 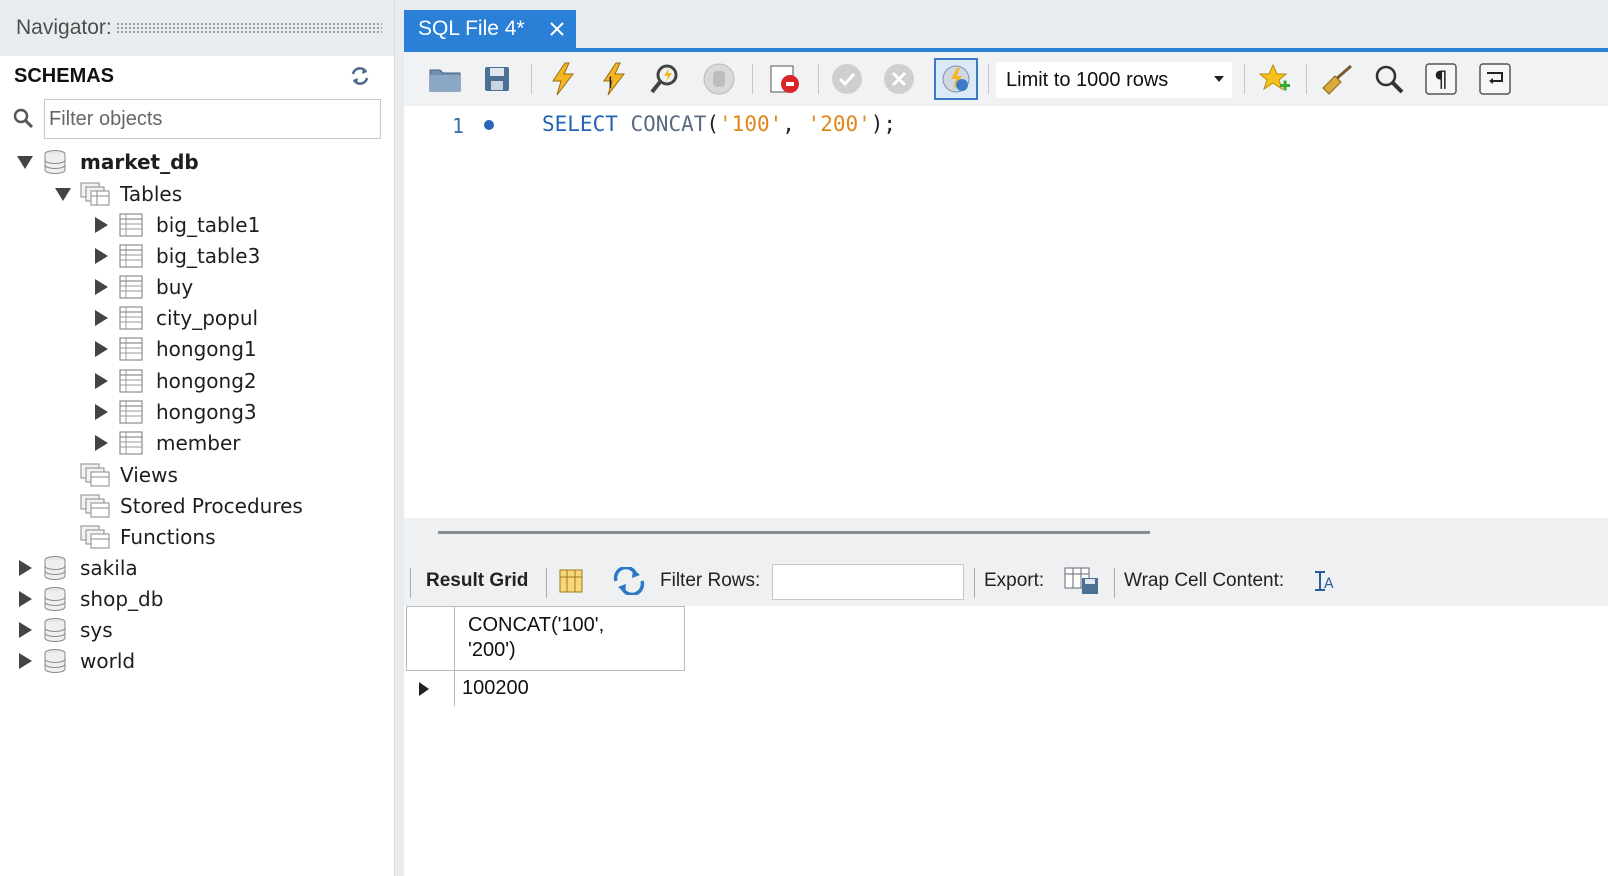 What do you see at coordinates (360, 76) in the screenshot?
I see `refresh-icon` at bounding box center [360, 76].